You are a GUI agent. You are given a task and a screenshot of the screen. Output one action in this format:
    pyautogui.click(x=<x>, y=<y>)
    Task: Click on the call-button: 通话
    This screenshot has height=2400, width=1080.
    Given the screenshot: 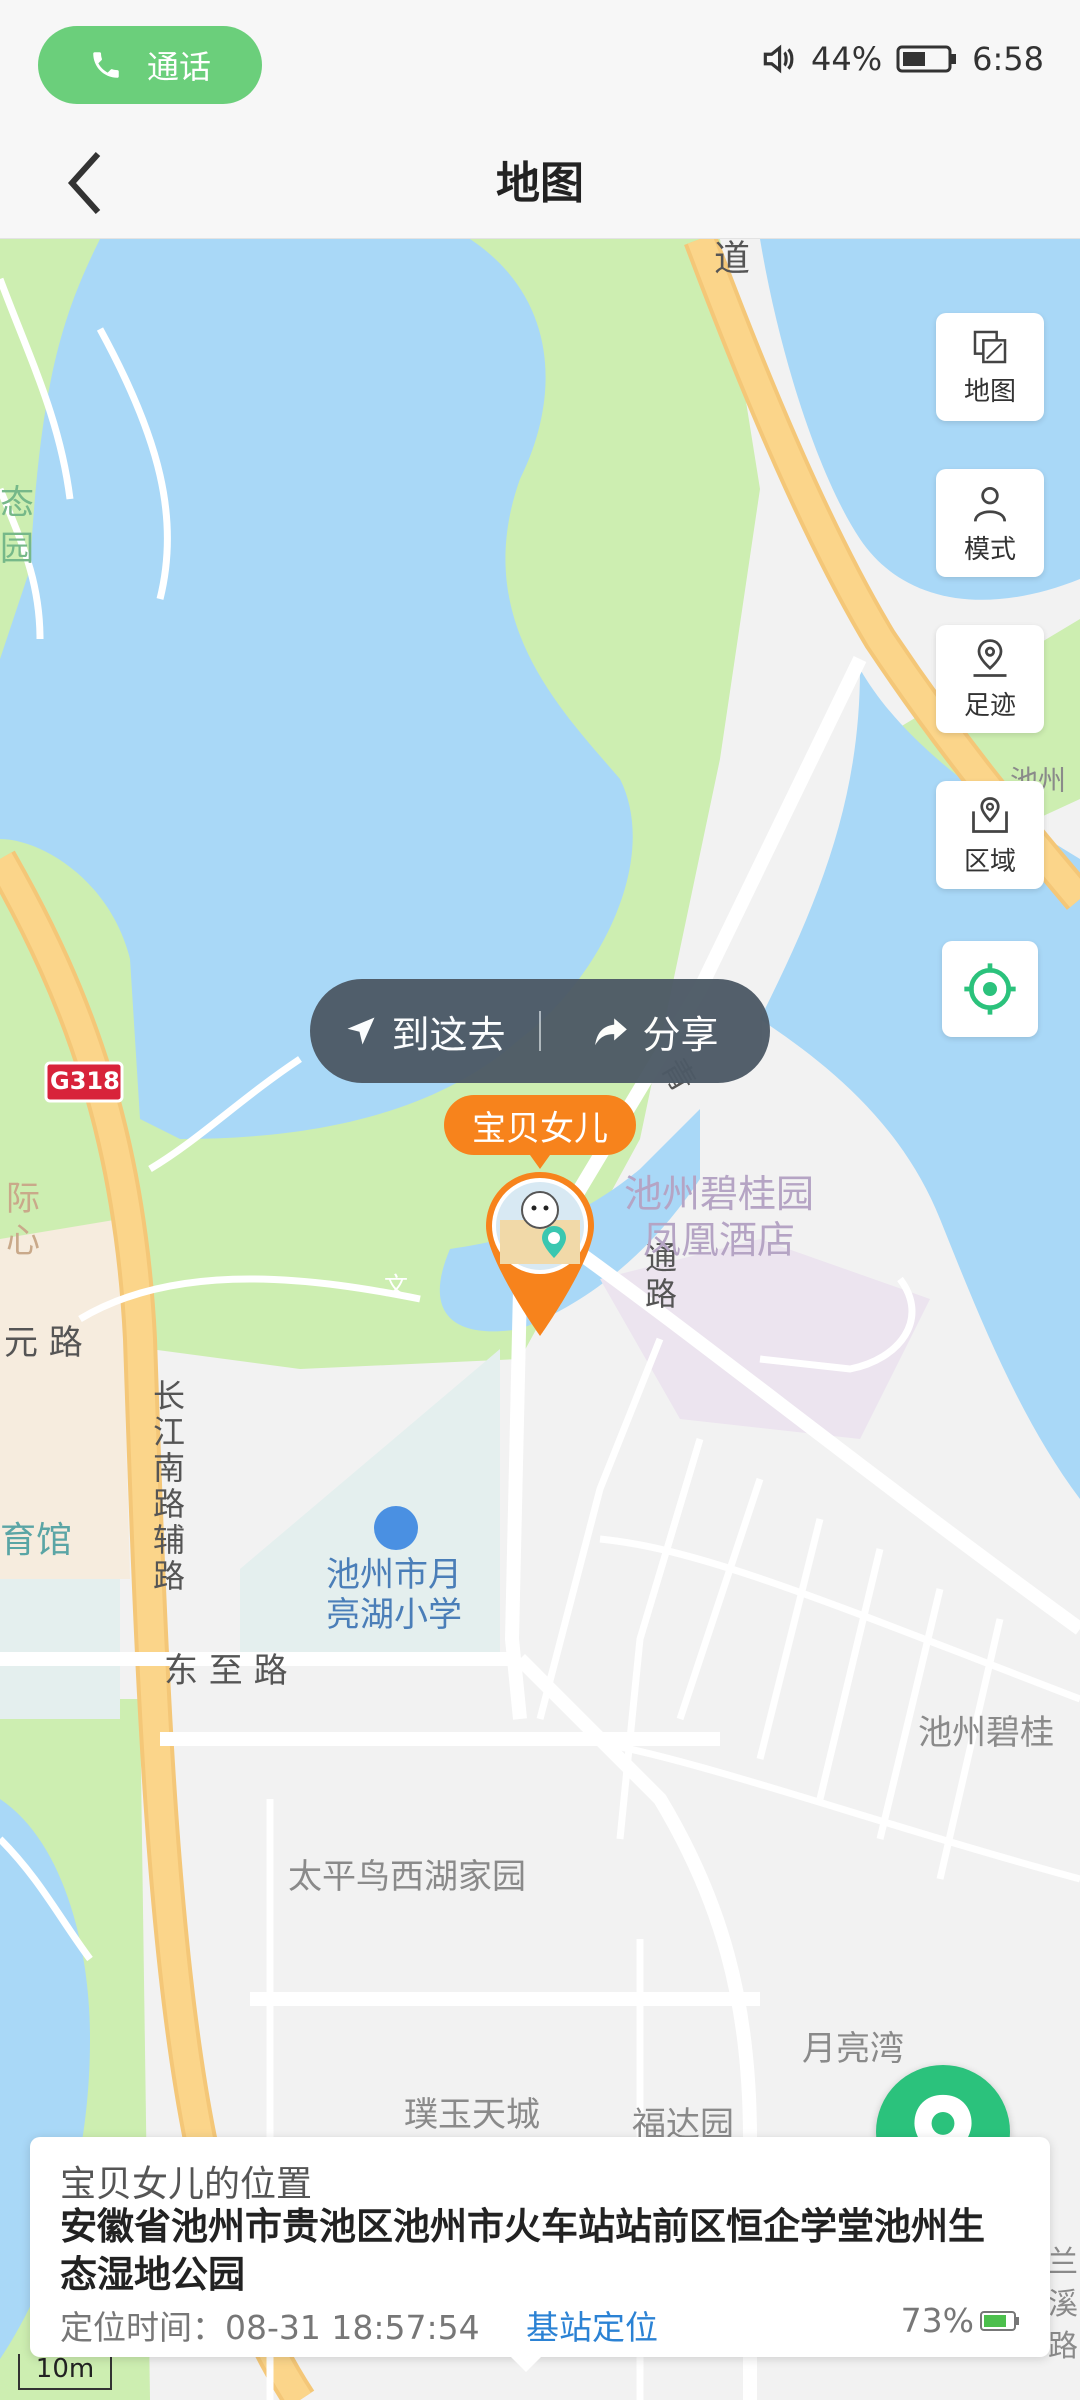 What is the action you would take?
    pyautogui.click(x=150, y=65)
    